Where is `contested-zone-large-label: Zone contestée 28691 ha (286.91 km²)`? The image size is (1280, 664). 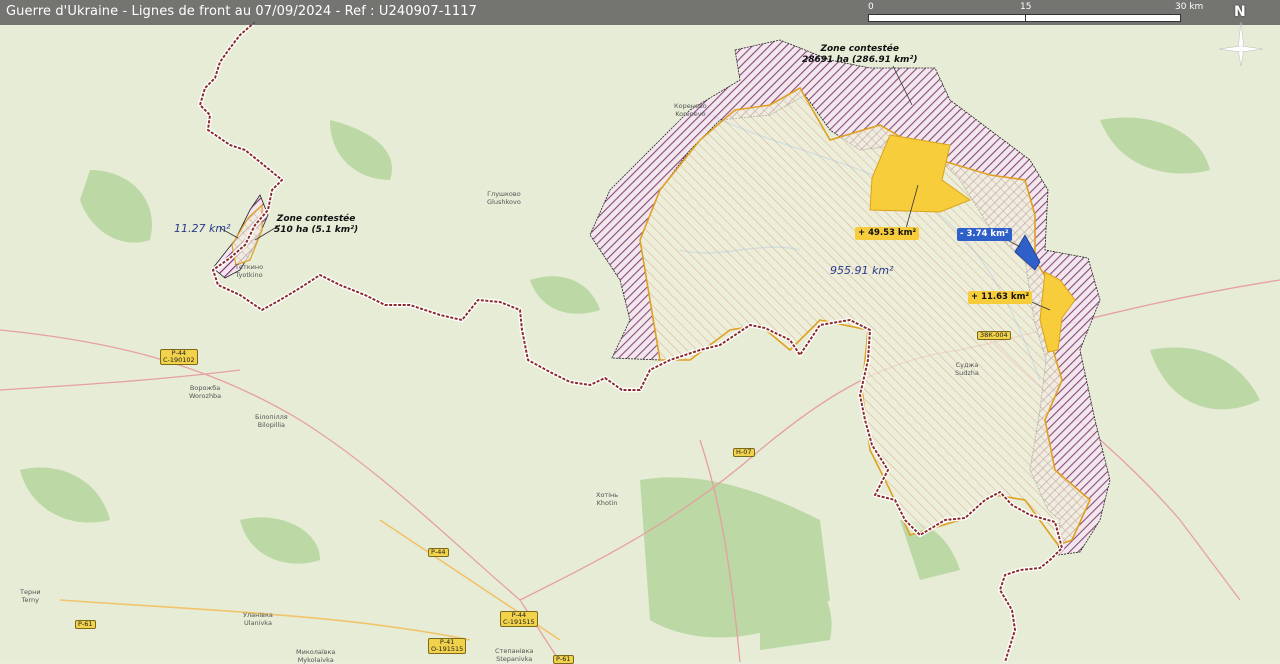
contested-zone-large-label: Zone contestée 28691 ha (286.91 km²) is located at coordinates (860, 54).